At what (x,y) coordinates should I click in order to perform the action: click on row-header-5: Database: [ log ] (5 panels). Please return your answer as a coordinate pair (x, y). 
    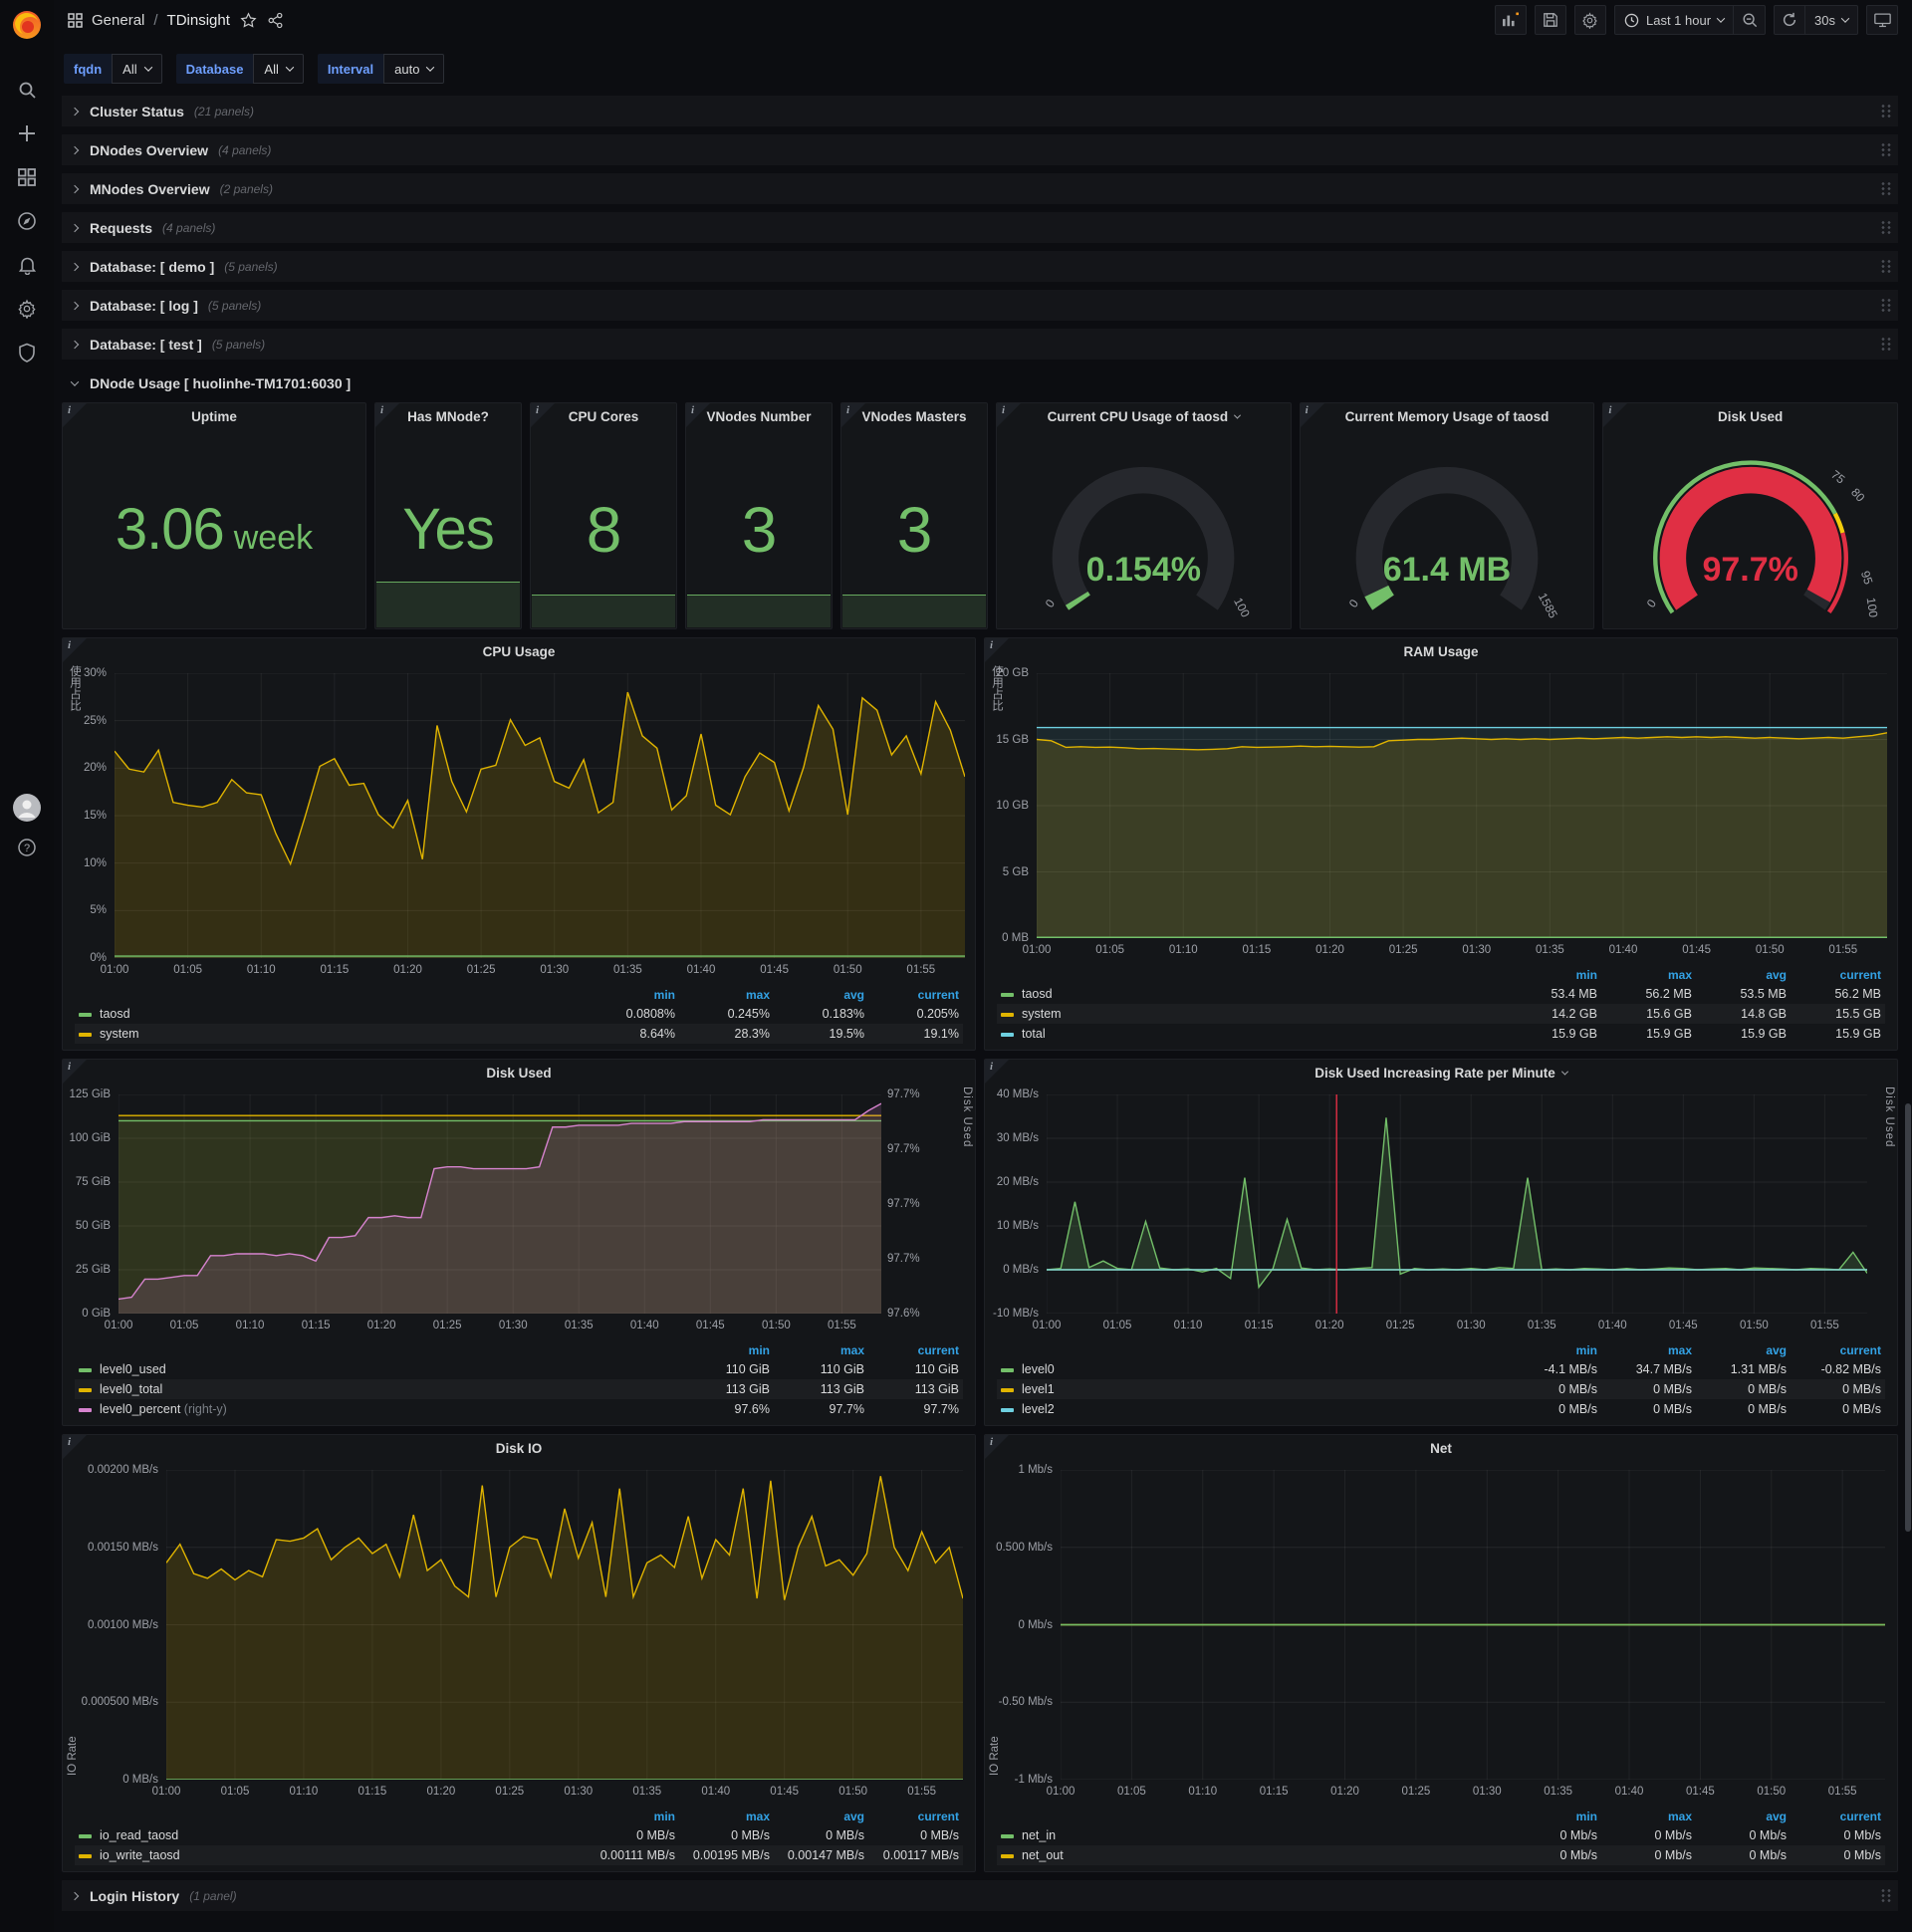
    Looking at the image, I should click on (980, 306).